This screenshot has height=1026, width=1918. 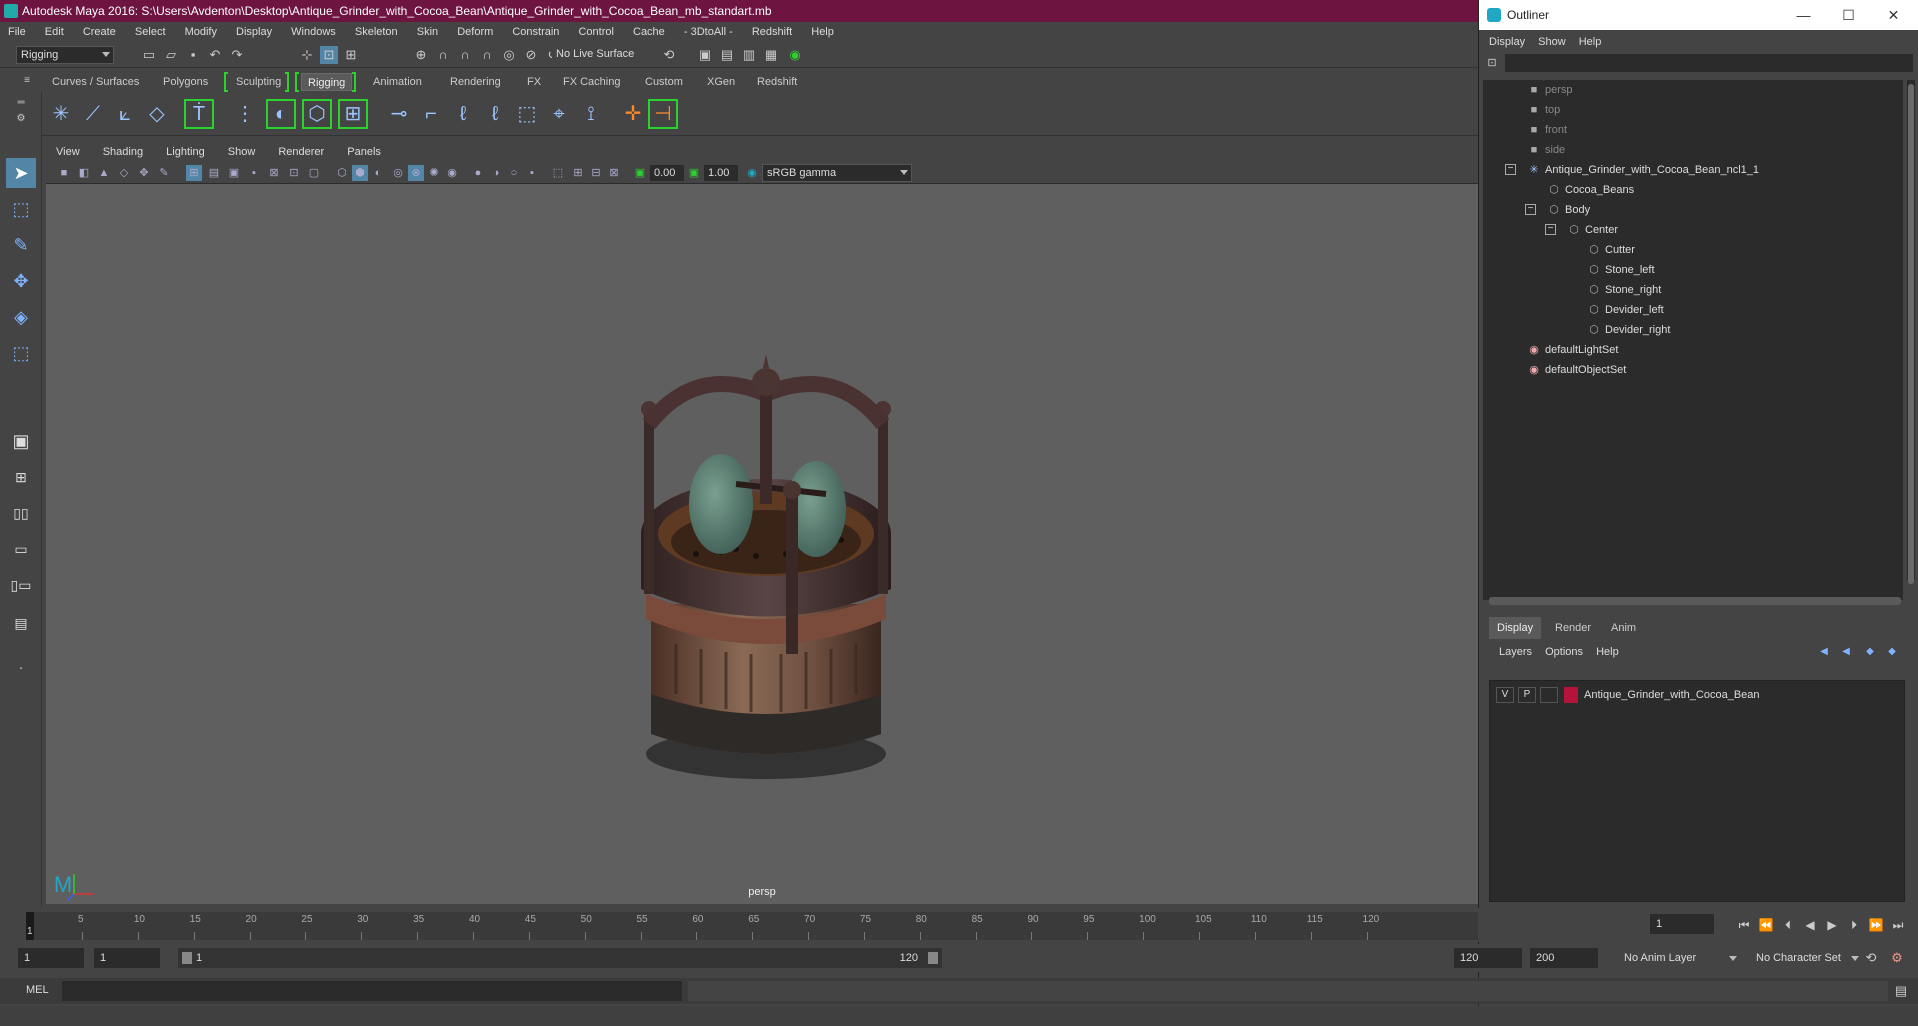 What do you see at coordinates (559, 114) in the screenshot?
I see `pole-vector-icon: ⌖` at bounding box center [559, 114].